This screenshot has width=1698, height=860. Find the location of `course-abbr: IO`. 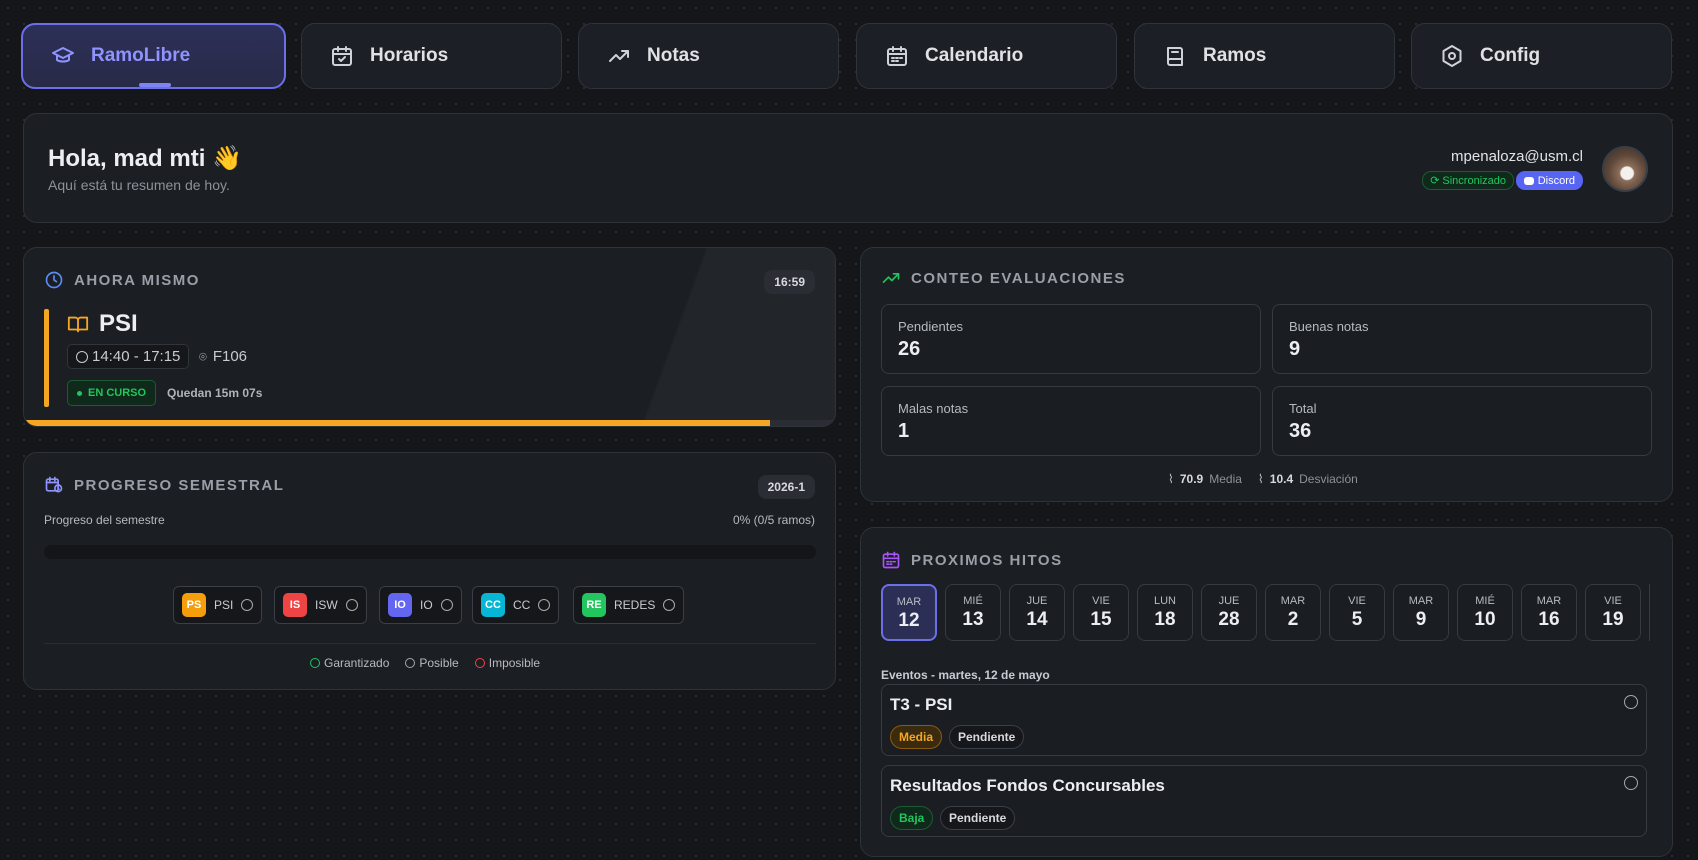

course-abbr: IO is located at coordinates (400, 605).